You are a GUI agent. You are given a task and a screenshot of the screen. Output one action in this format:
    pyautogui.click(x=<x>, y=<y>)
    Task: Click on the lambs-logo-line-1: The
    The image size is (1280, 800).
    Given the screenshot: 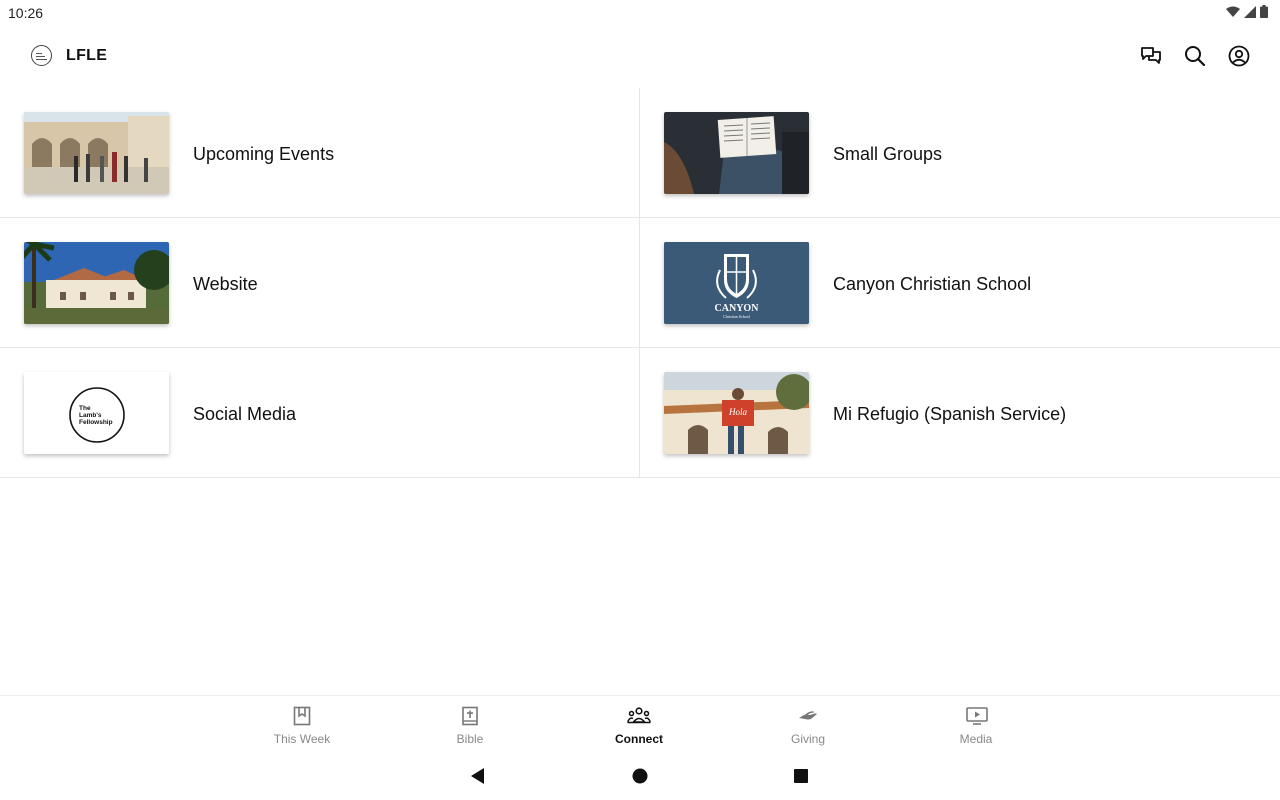 What is the action you would take?
    pyautogui.click(x=85, y=408)
    